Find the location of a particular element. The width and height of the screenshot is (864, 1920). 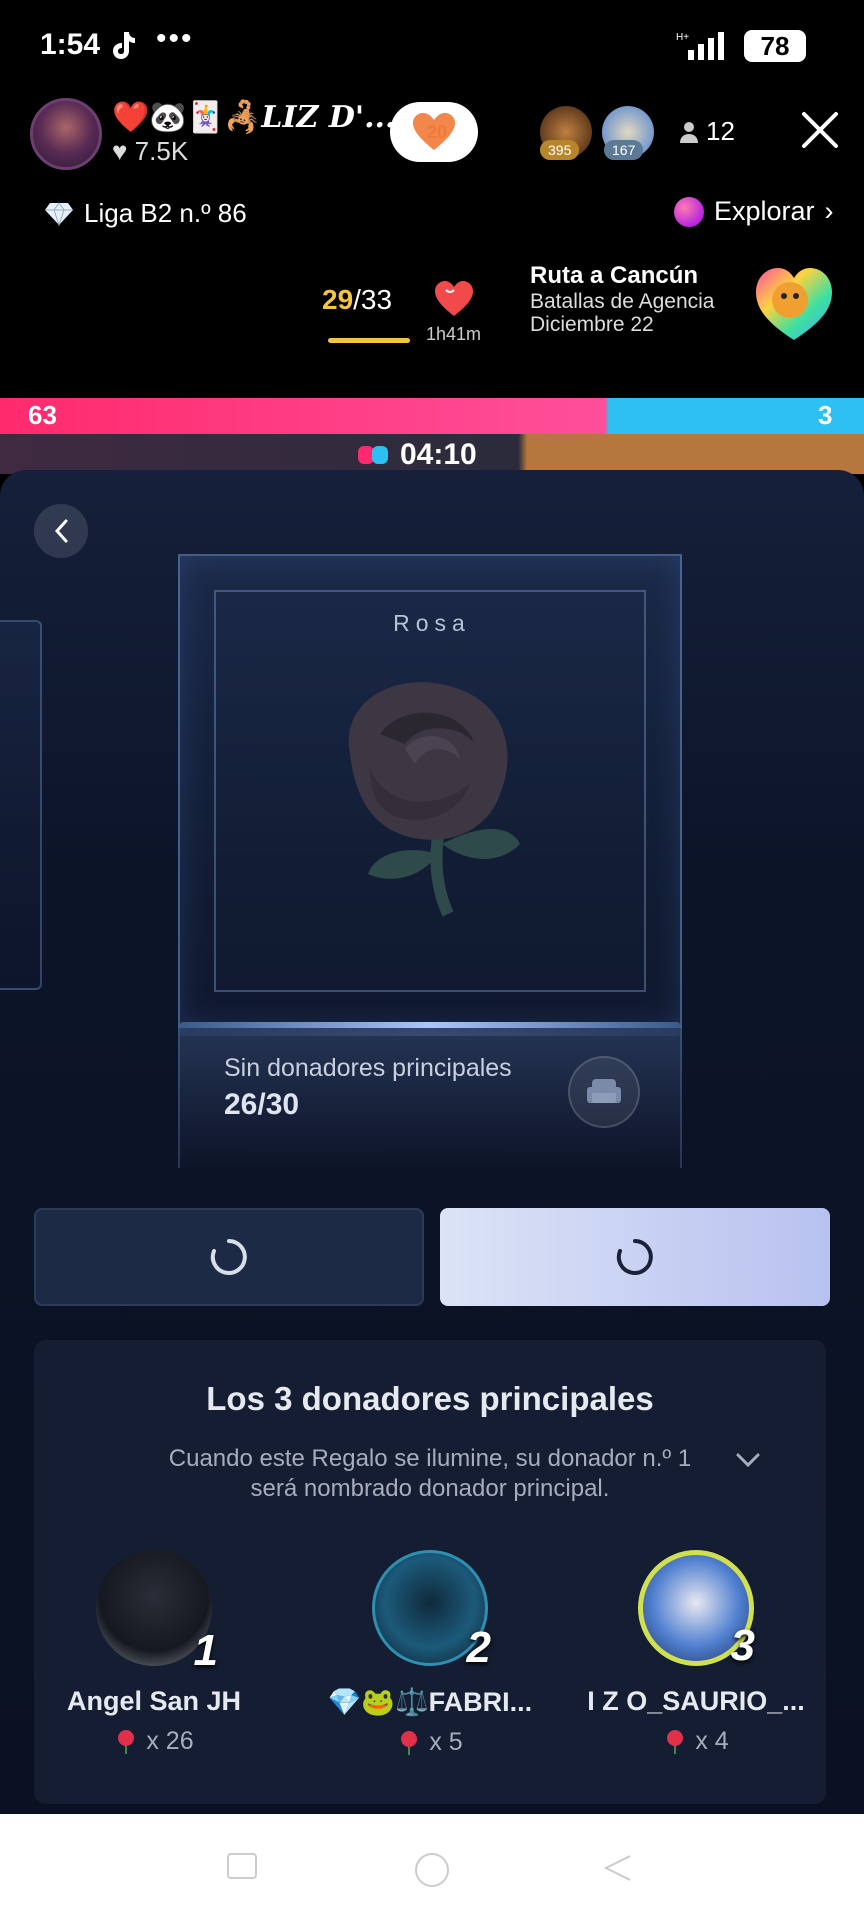

goal-progress-done: 29 is located at coordinates (338, 299).